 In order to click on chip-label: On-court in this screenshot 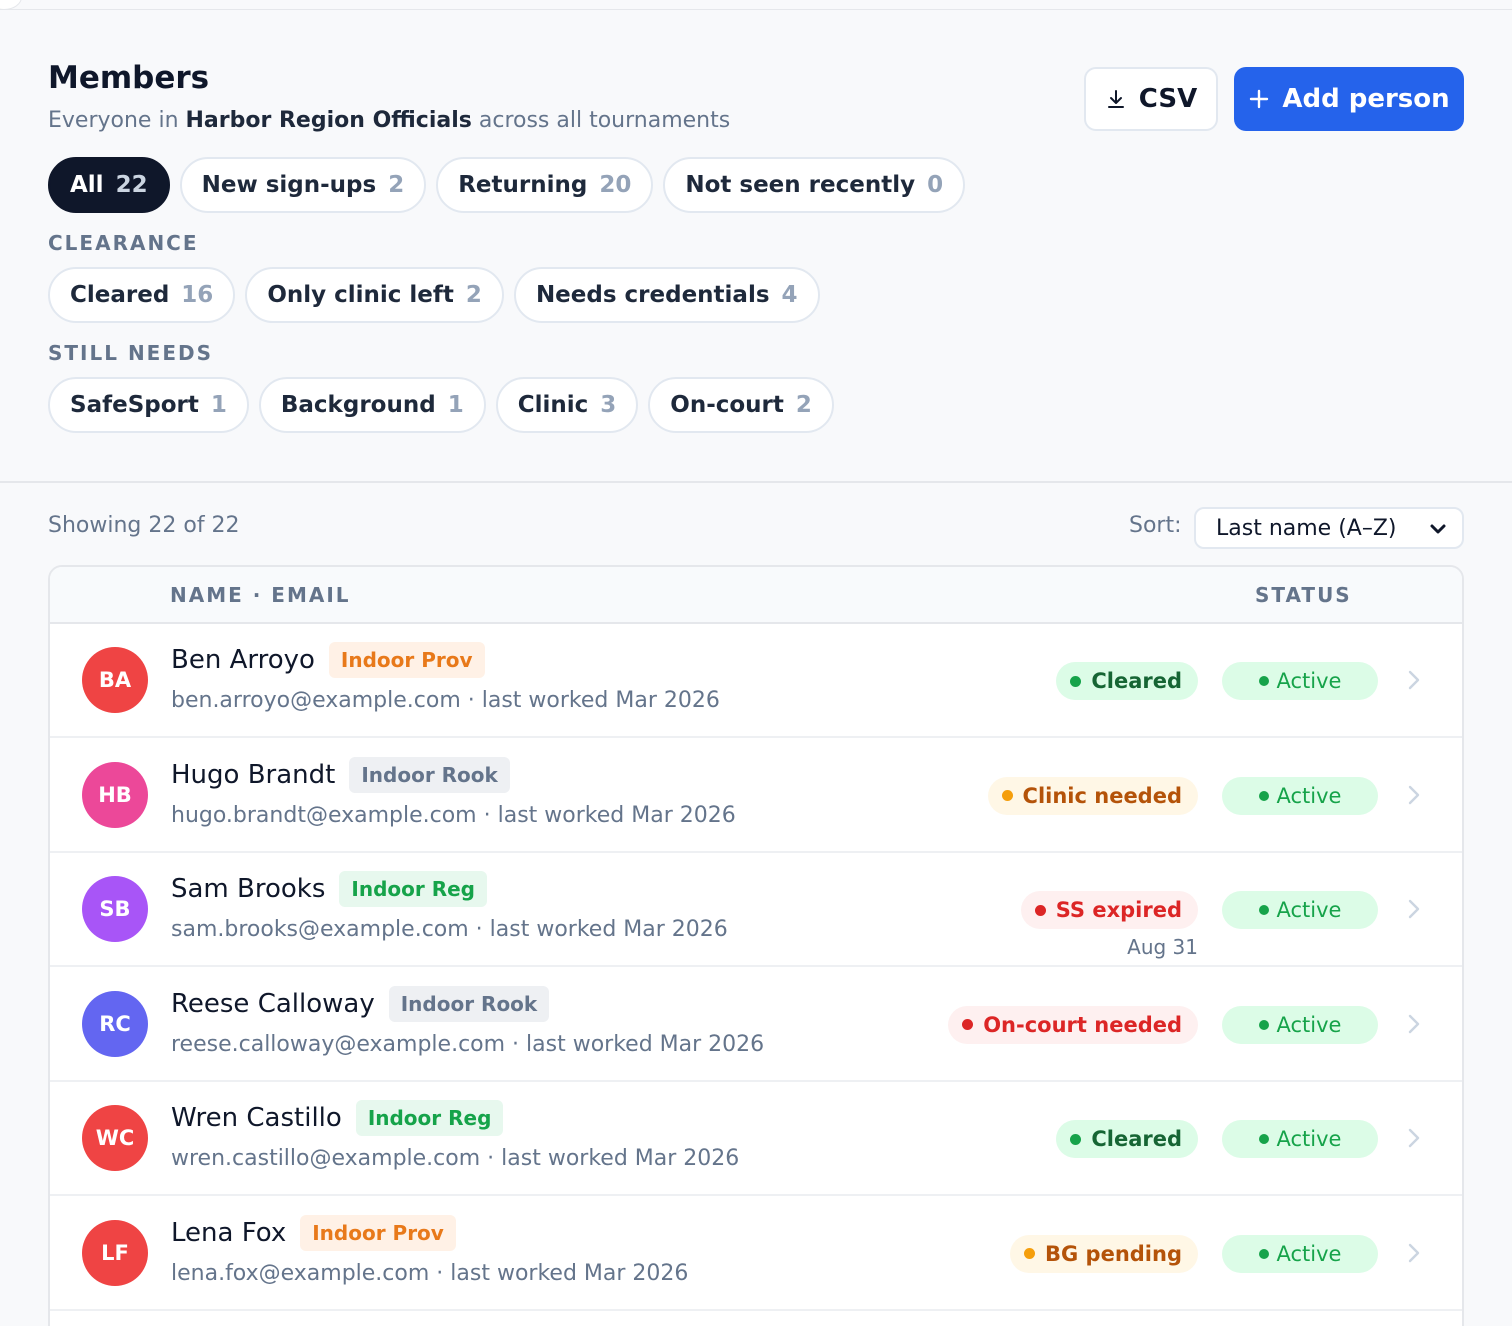, I will do `click(727, 405)`.